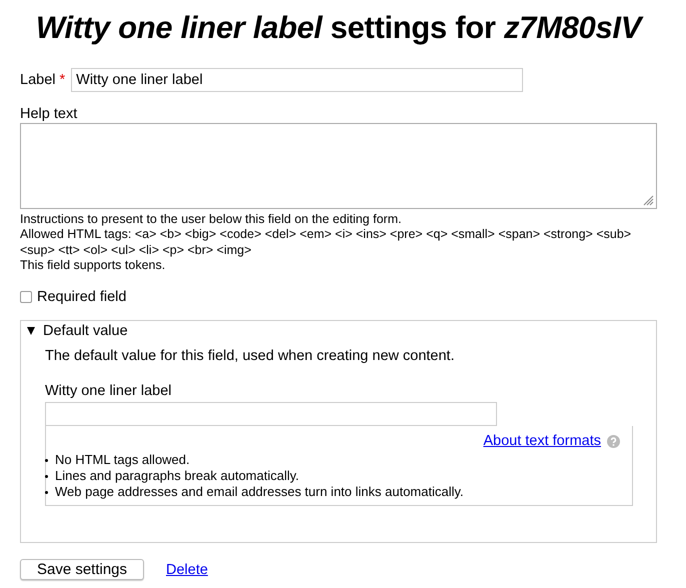 This screenshot has height=588, width=686. What do you see at coordinates (187, 570) in the screenshot?
I see `delete-link: Delete` at bounding box center [187, 570].